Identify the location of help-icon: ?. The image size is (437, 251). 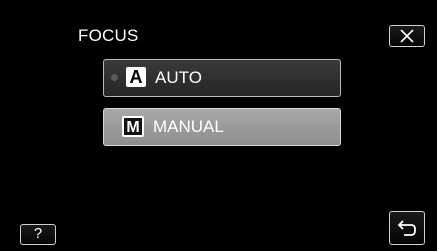
(38, 233).